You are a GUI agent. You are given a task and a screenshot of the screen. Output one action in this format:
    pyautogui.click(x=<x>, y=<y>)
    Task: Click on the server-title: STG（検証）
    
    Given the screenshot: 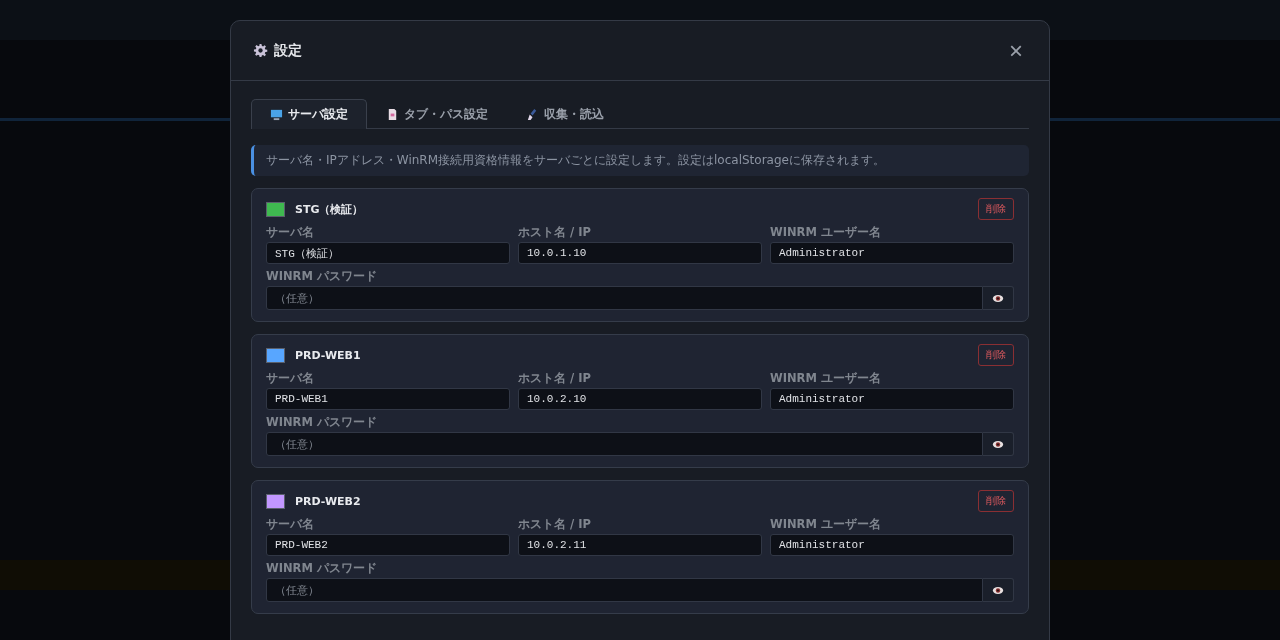 What is the action you would take?
    pyautogui.click(x=329, y=209)
    